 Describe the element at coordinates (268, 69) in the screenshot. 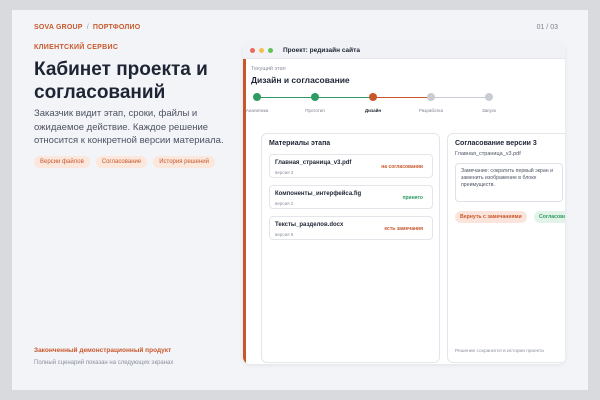

I see `stage-label: Текущий этап` at that location.